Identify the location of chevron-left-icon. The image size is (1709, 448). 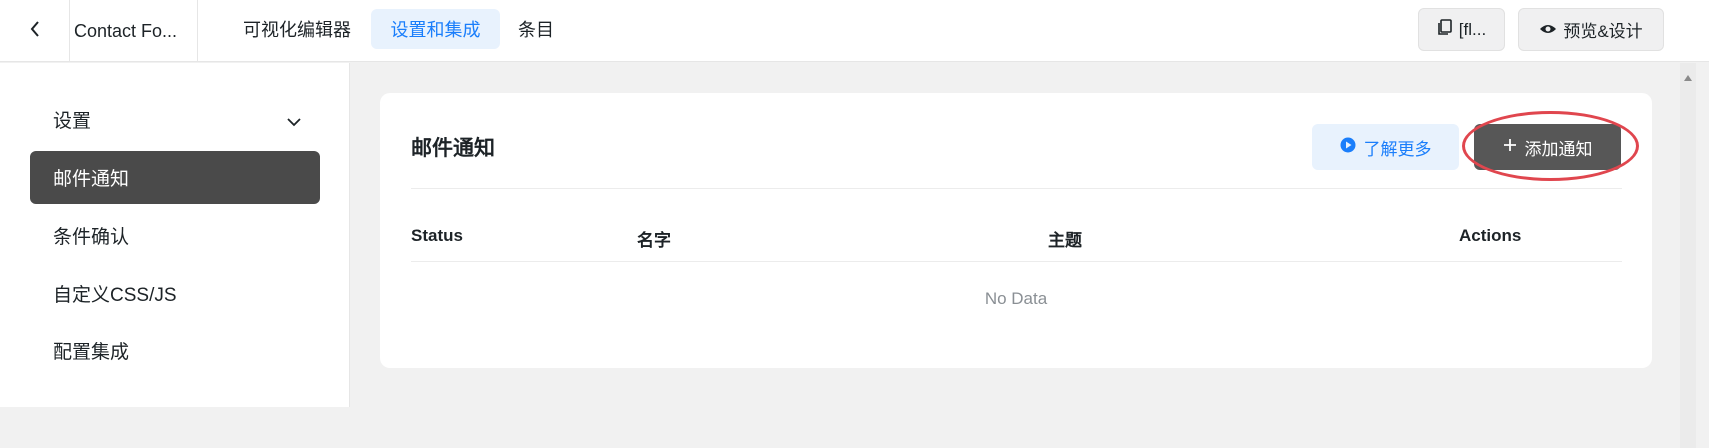
(35, 31).